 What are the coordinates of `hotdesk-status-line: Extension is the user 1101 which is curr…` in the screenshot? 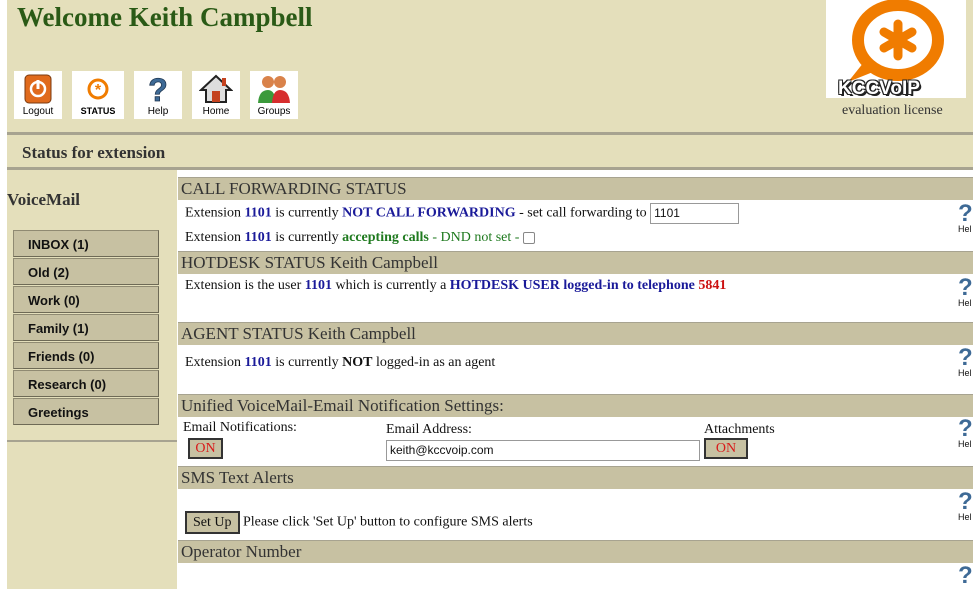 It's located at (455, 286).